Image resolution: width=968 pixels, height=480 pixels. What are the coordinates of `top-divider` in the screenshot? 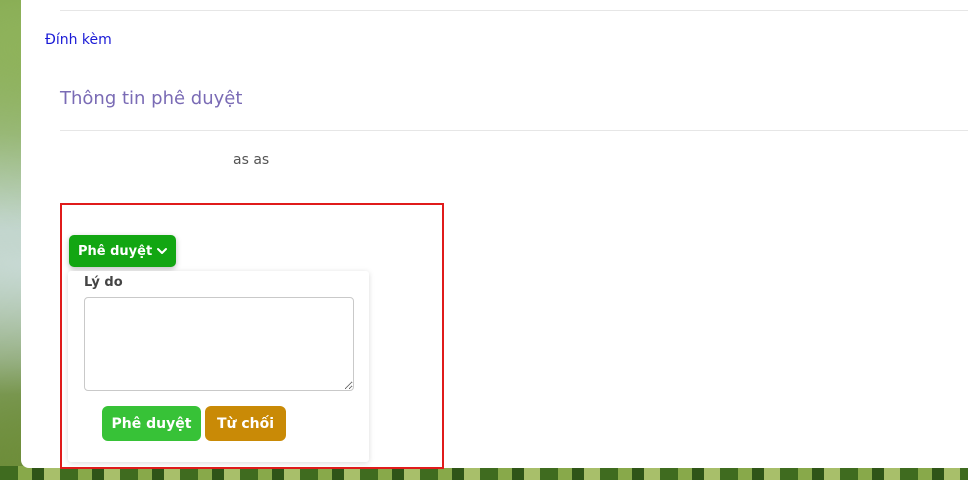 It's located at (514, 10).